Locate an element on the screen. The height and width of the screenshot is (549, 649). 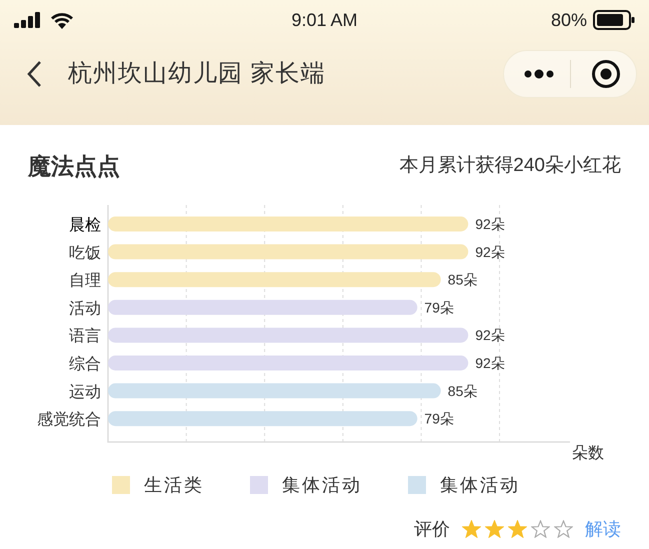
wifi-icon is located at coordinates (62, 20).